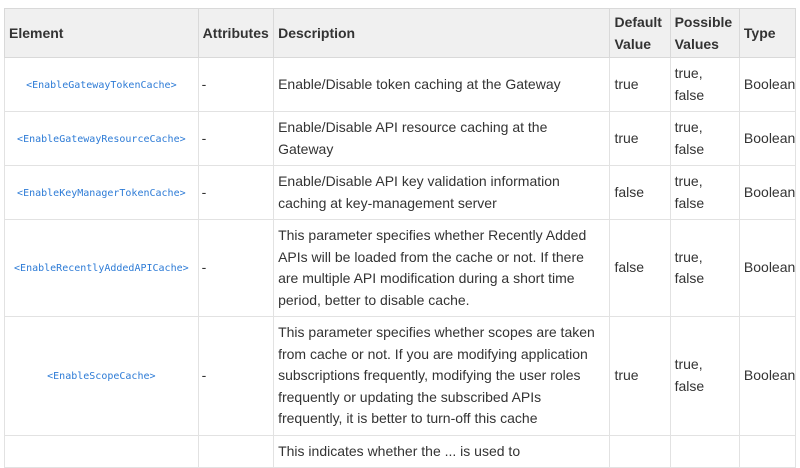 This screenshot has width=800, height=468. I want to click on cell-element: <EnableGatewayTokenCache>, so click(101, 84).